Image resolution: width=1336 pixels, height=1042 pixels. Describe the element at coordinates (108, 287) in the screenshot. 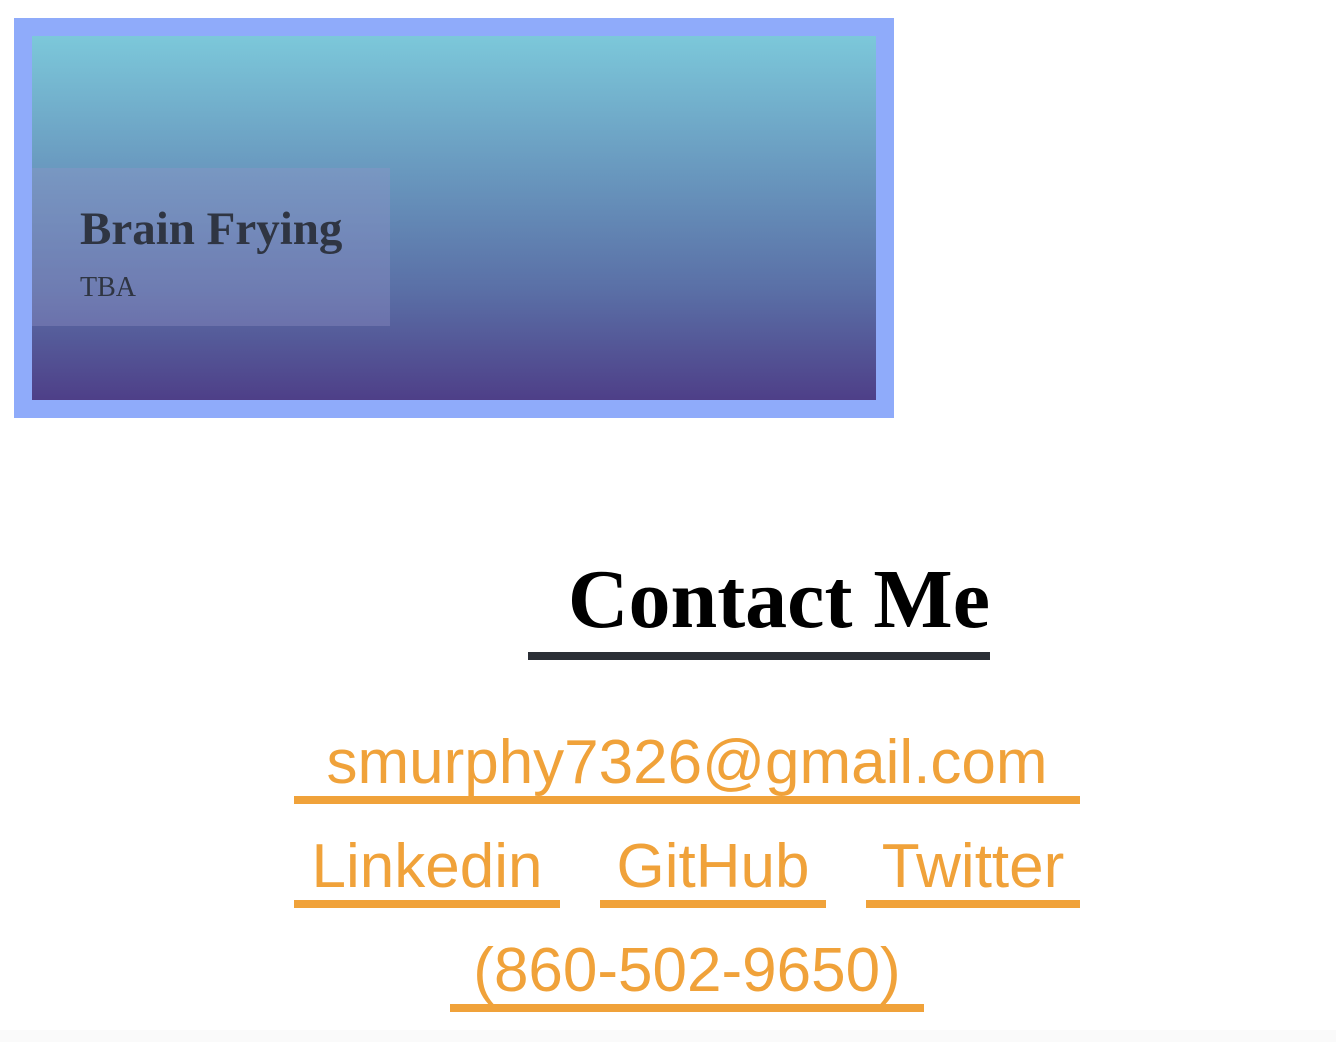

I see `project-subtitle: TBA` at that location.